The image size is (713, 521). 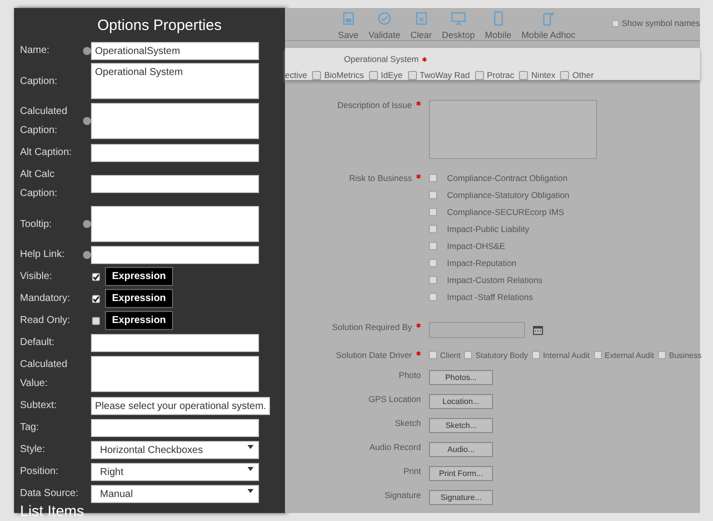 What do you see at coordinates (180, 405) in the screenshot?
I see `text-field: Please select your operational system.` at bounding box center [180, 405].